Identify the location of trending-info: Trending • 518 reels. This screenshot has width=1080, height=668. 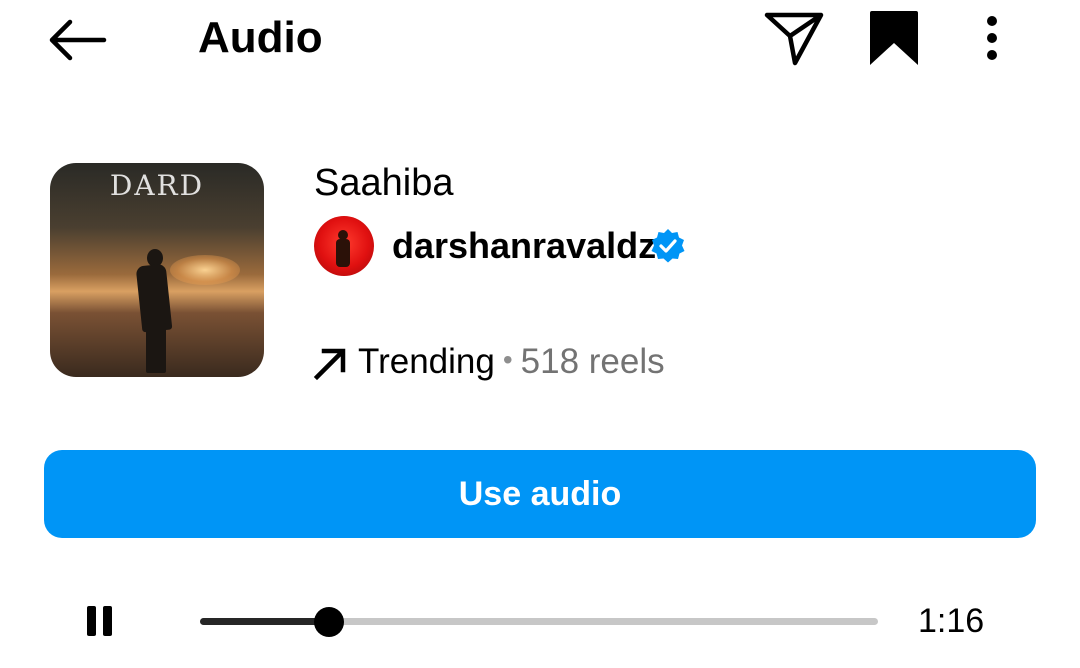
(511, 363).